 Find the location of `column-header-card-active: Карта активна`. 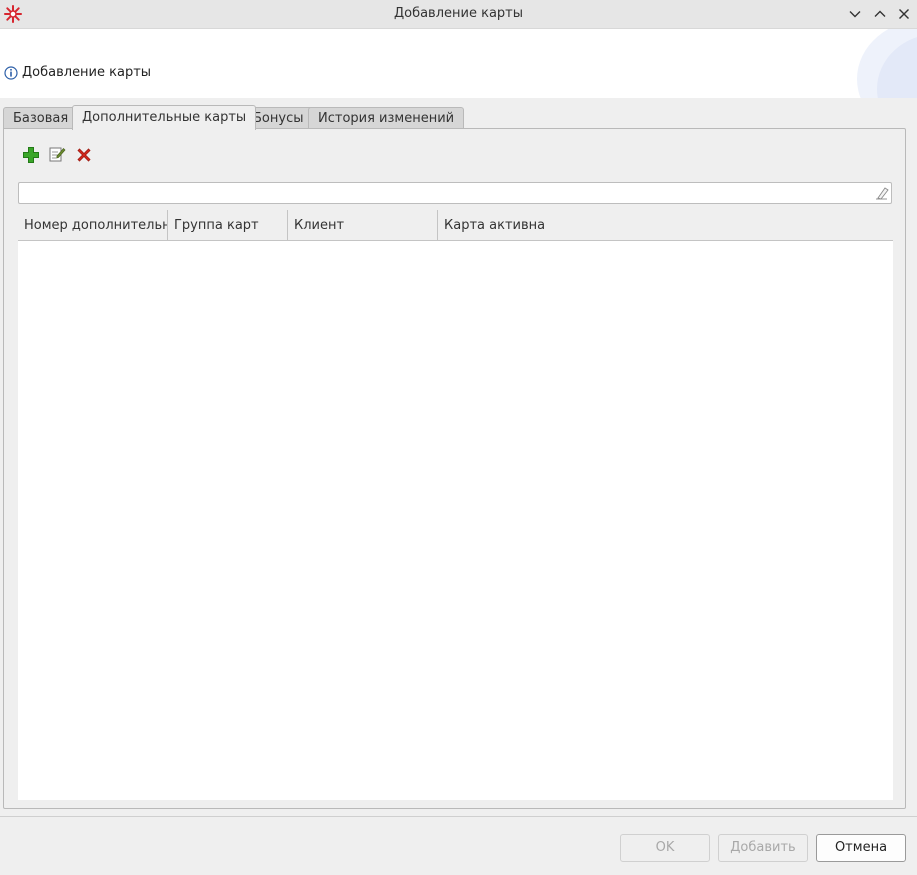

column-header-card-active: Карта активна is located at coordinates (665, 225).